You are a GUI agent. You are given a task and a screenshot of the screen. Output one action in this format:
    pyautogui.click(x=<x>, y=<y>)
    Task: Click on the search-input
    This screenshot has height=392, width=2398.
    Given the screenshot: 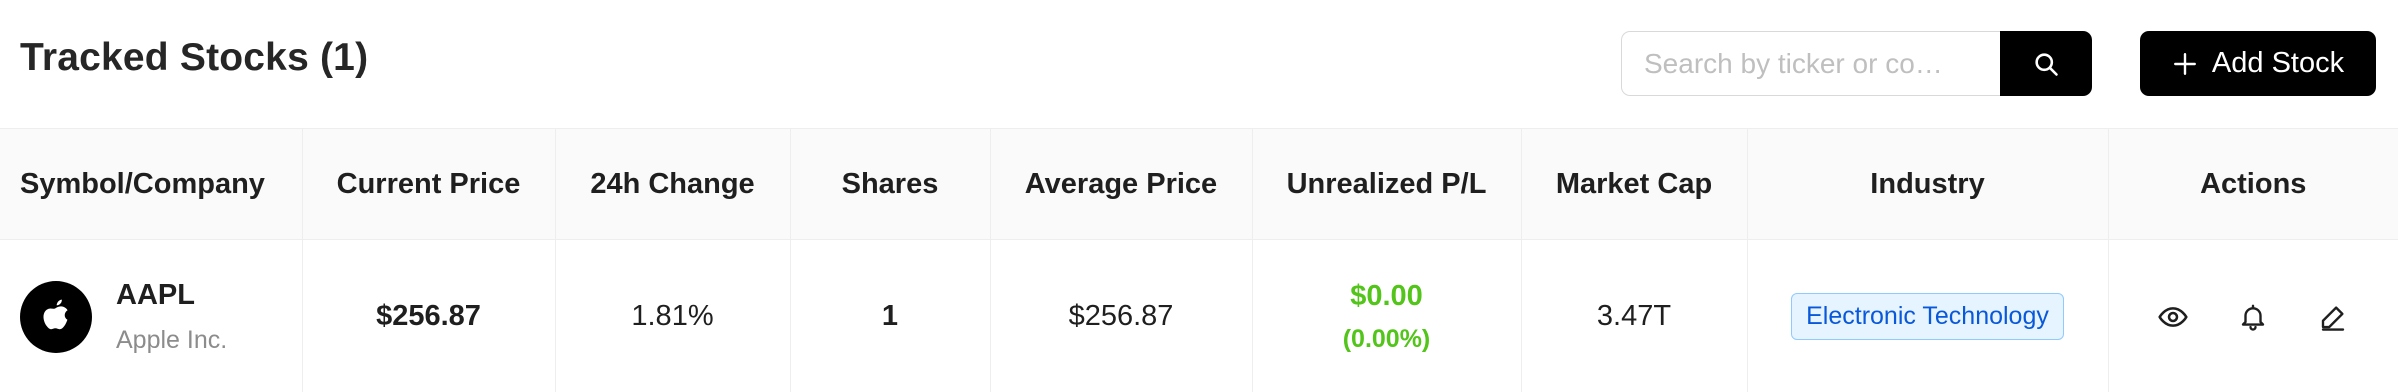 What is the action you would take?
    pyautogui.click(x=1810, y=63)
    